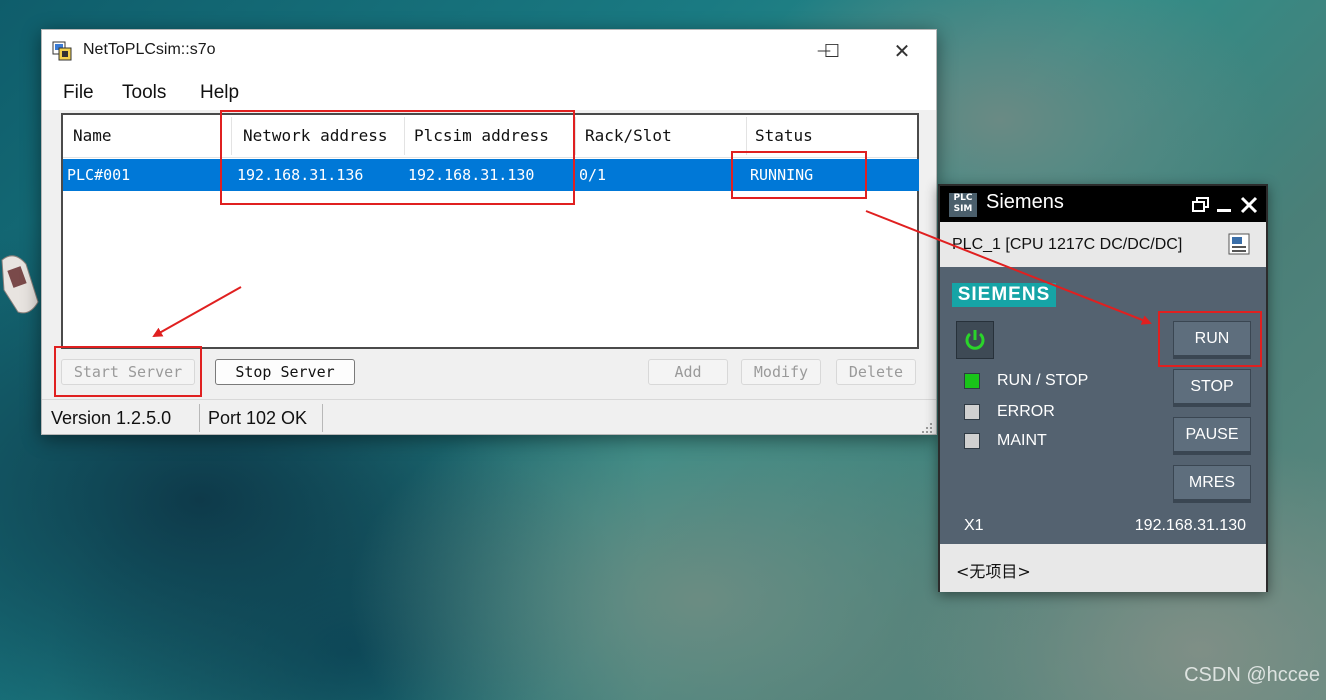 This screenshot has width=1326, height=700. What do you see at coordinates (1043, 380) in the screenshot?
I see `led-label: RUN / STOP` at bounding box center [1043, 380].